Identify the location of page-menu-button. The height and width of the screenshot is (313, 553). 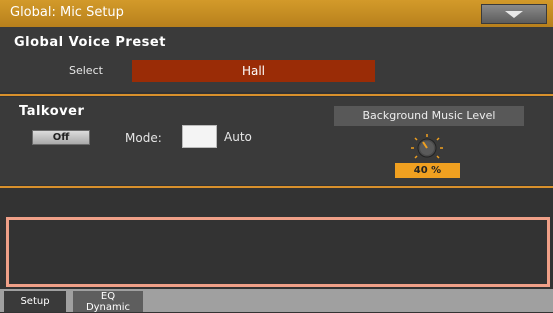
(514, 14).